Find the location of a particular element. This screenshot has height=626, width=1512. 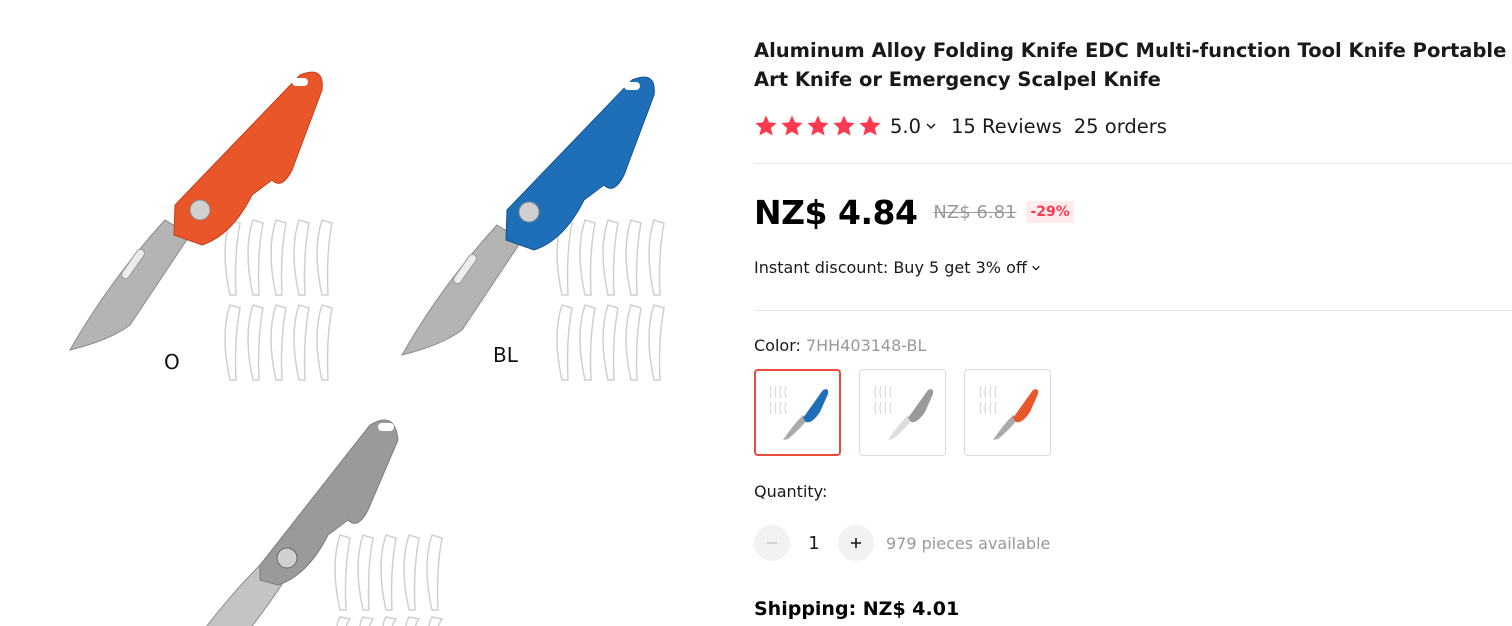

current-price: NZ$ 4.84 is located at coordinates (836, 212).